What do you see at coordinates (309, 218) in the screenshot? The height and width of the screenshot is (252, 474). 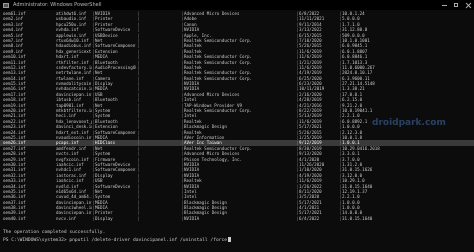 I see `cell-driver-date: 6/4/2022` at bounding box center [309, 218].